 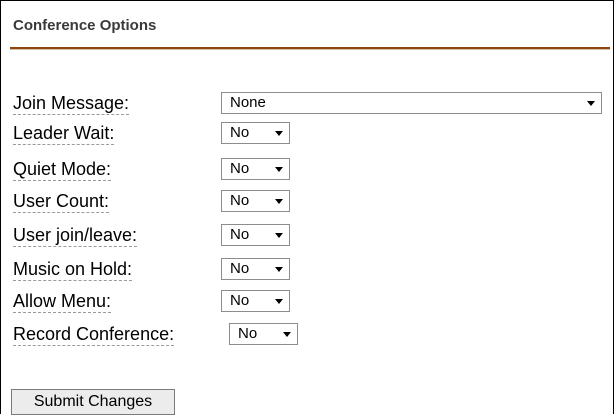 What do you see at coordinates (61, 202) in the screenshot?
I see `user-count-label: User Count:` at bounding box center [61, 202].